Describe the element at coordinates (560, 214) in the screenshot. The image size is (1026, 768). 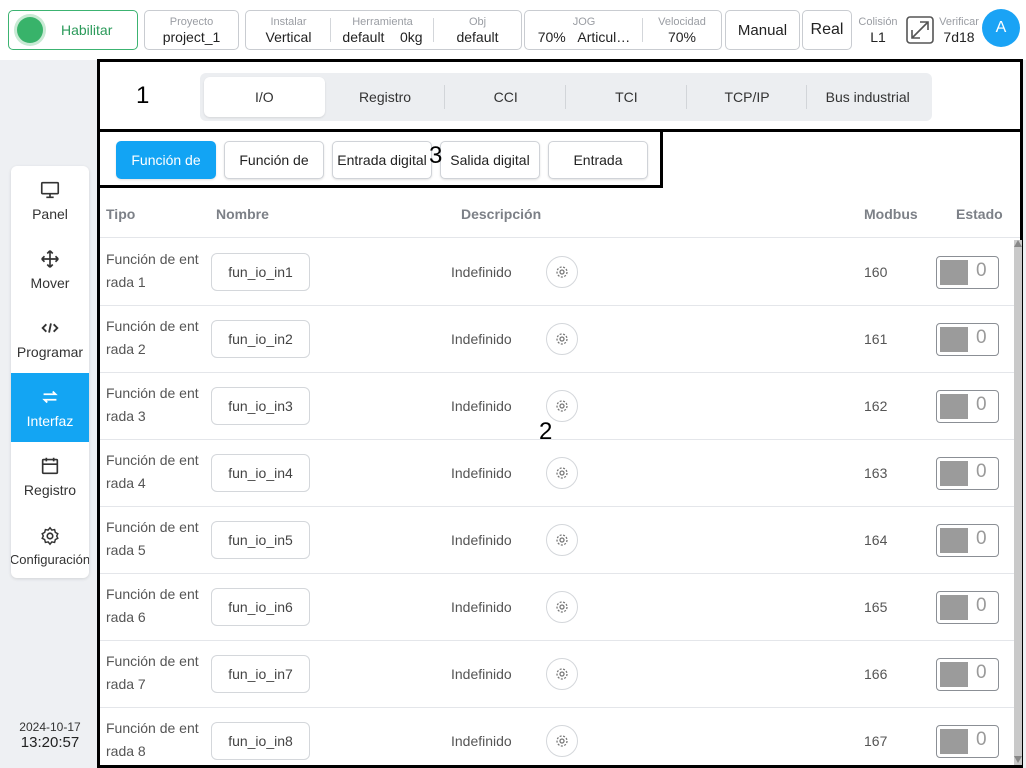
I see `table-header: Tipo Nombre Descripción Modbus Estado` at that location.